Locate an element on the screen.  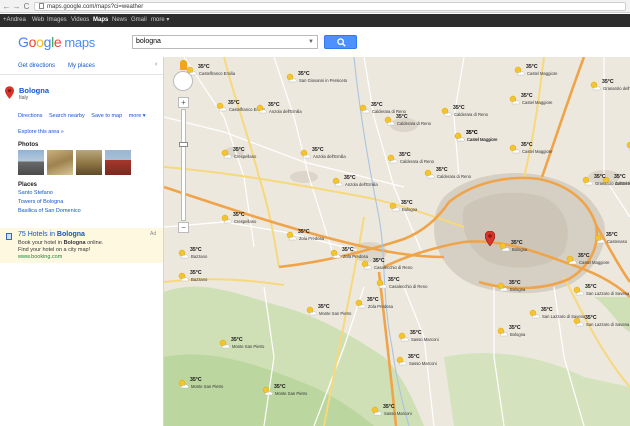
ad-line-2: Find your hotel on a city map! is located at coordinates (54, 250).